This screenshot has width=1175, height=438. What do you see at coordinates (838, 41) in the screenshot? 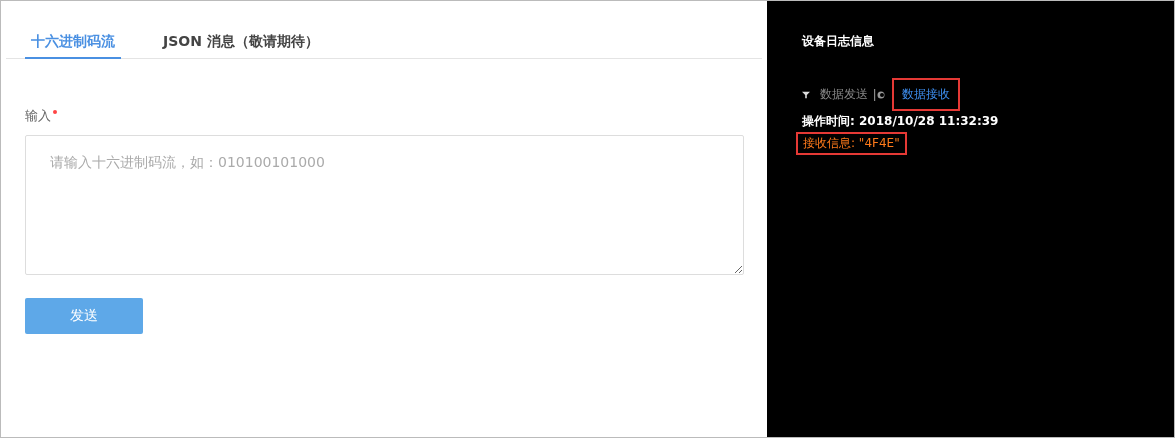
I see `panel-title: 设备日志信息` at bounding box center [838, 41].